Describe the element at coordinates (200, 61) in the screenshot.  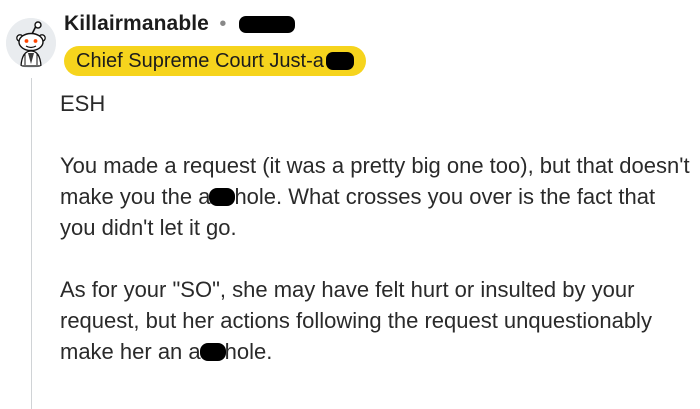
I see `flair-text: Chief Supreme Court Just-a` at that location.